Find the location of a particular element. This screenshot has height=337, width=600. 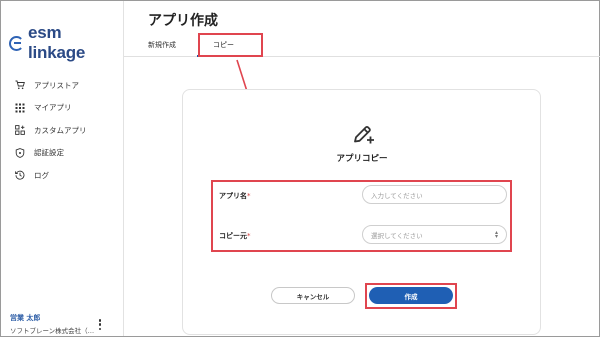

sidebar-item-auth-settings: 認証設定 is located at coordinates (69, 153).